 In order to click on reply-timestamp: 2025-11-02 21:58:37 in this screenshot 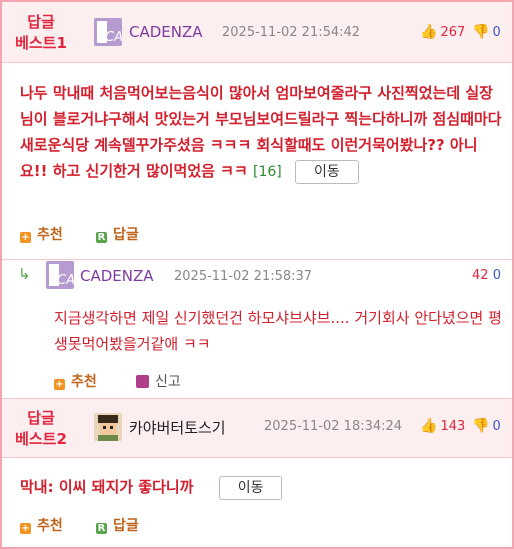, I will do `click(243, 276)`.